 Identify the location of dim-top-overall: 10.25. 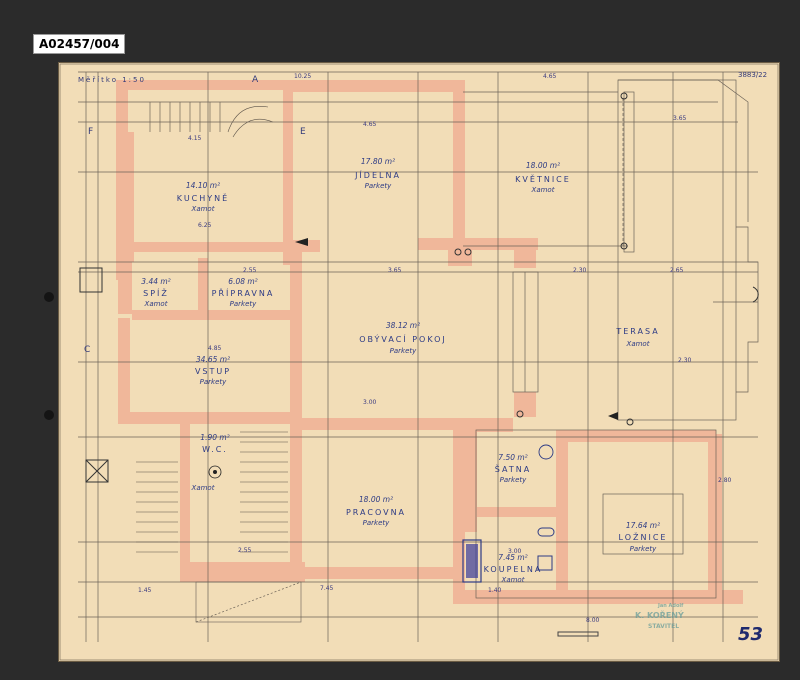
(302, 76).